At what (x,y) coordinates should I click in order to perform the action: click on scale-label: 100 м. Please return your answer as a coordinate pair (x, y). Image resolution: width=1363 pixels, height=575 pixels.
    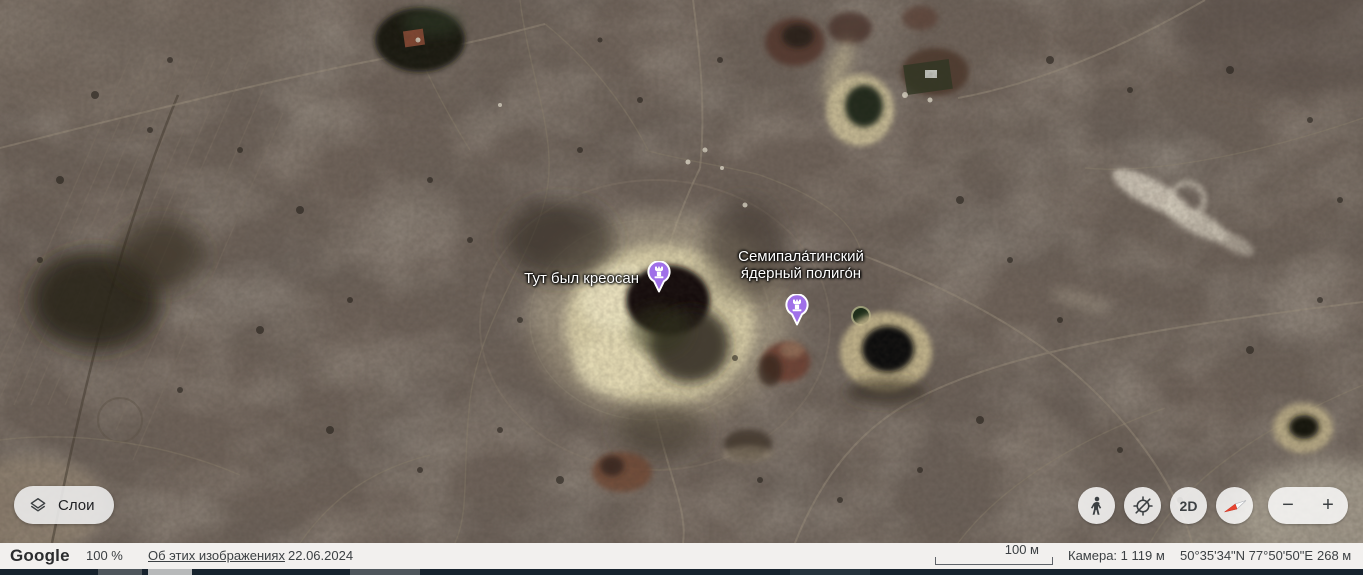
    Looking at the image, I should click on (1021, 549).